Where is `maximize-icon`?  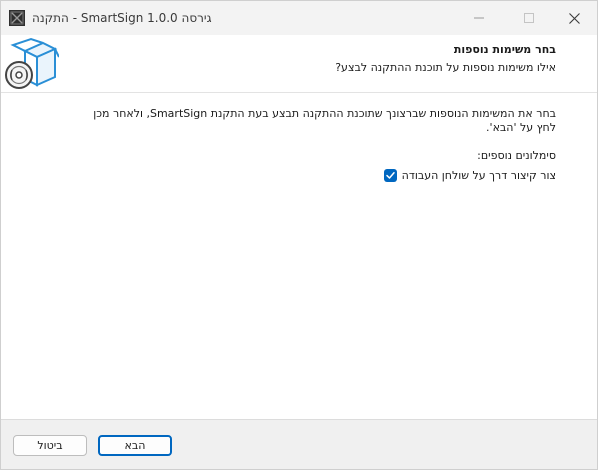
maximize-icon is located at coordinates (529, 18).